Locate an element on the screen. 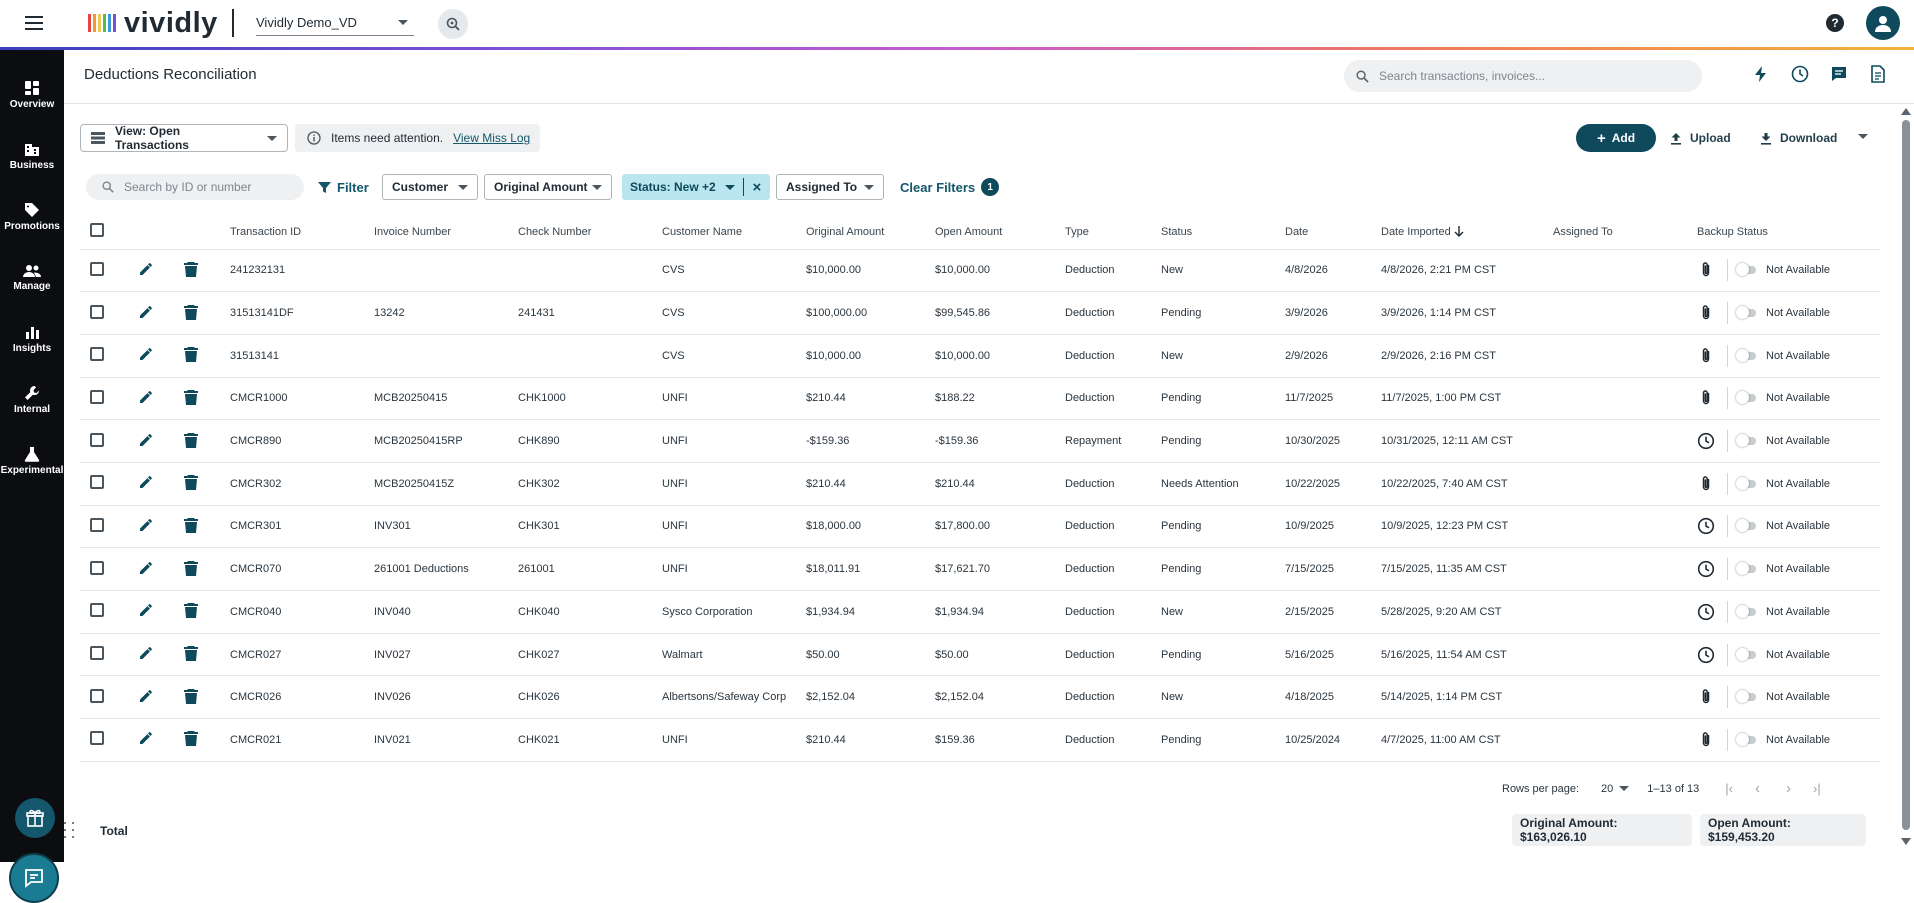  col-header-assigned-to: Assigned To is located at coordinates (1625, 232).